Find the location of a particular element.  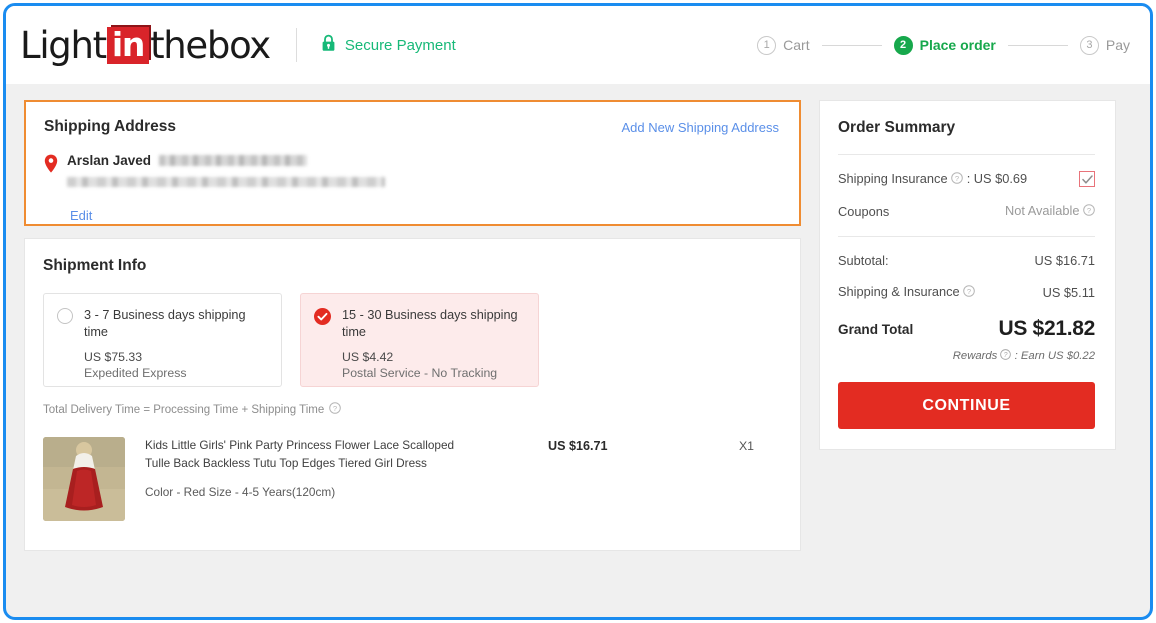

rewards-text: : Earn US $0.22 is located at coordinates (1054, 356).